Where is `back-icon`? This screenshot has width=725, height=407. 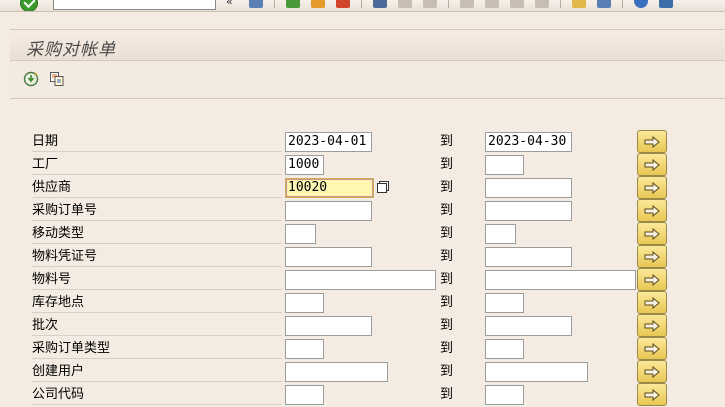
back-icon is located at coordinates (293, 4).